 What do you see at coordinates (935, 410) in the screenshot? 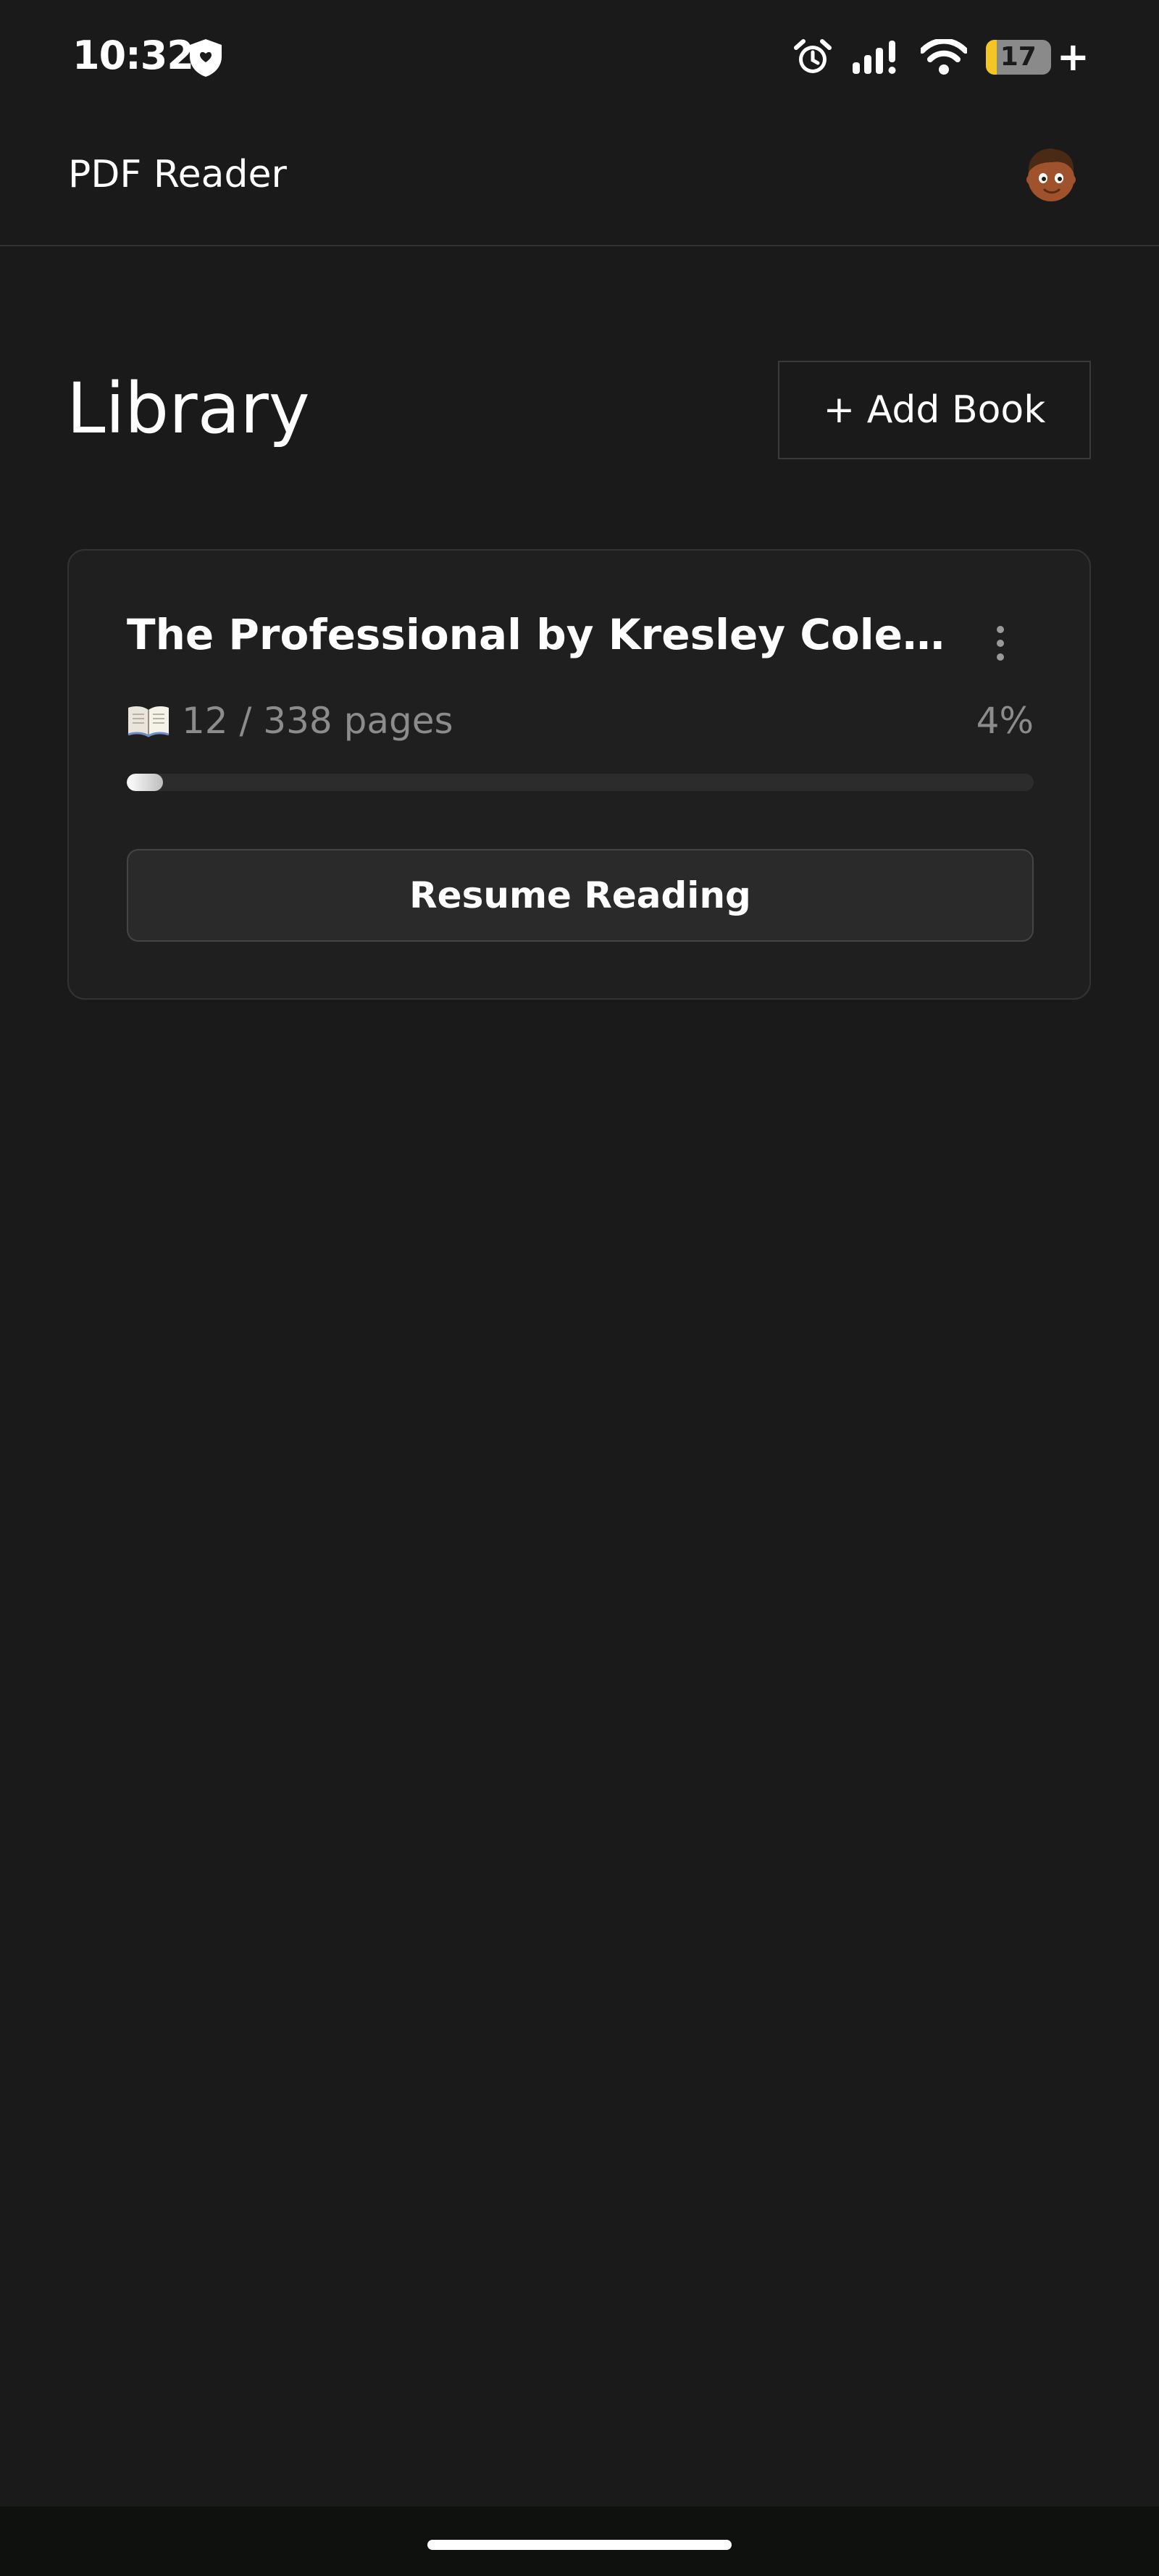
I see `add-book-button: + Add Book` at bounding box center [935, 410].